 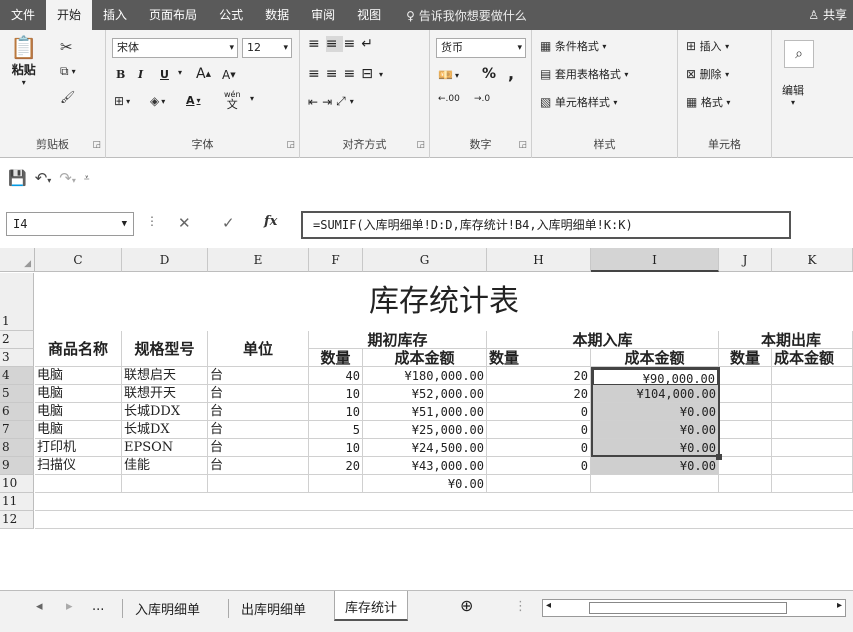 What do you see at coordinates (655, 412) in the screenshot?
I see `cell-in-cost: ¥0.00` at bounding box center [655, 412].